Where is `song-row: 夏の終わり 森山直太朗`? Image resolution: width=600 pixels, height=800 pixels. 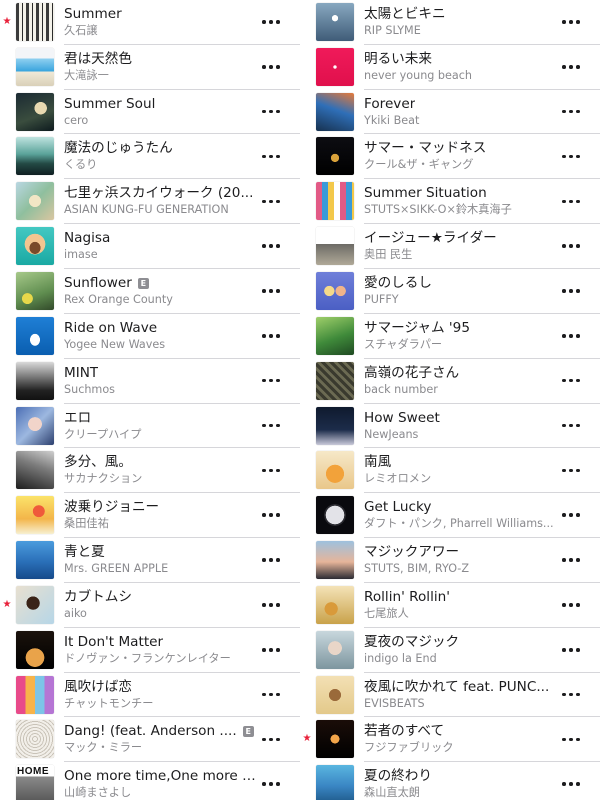
song-row: 夏の終わり 森山直太朗 is located at coordinates (450, 781).